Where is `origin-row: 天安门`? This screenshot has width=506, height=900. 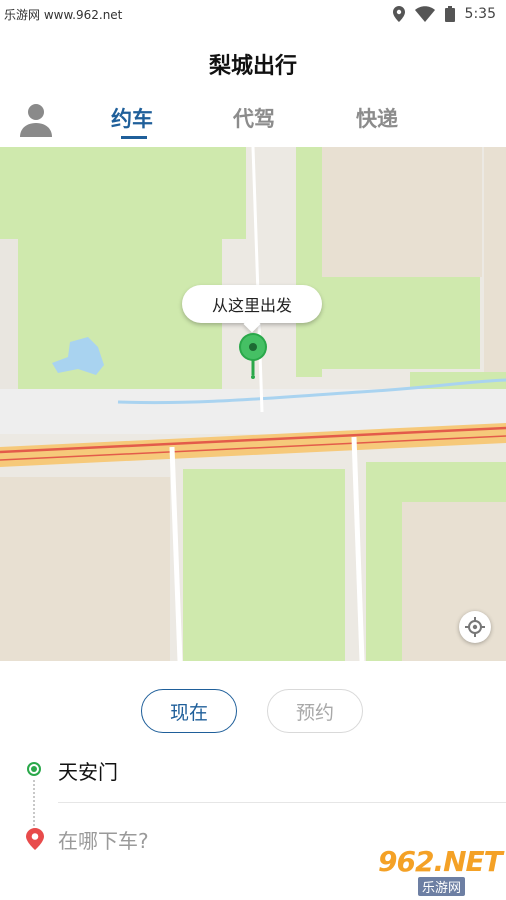 origin-row: 天安门 is located at coordinates (253, 781).